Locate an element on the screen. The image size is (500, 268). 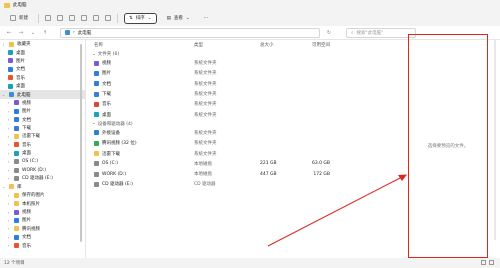
list-item: 图片 系统文件夹 is located at coordinates (247, 73).